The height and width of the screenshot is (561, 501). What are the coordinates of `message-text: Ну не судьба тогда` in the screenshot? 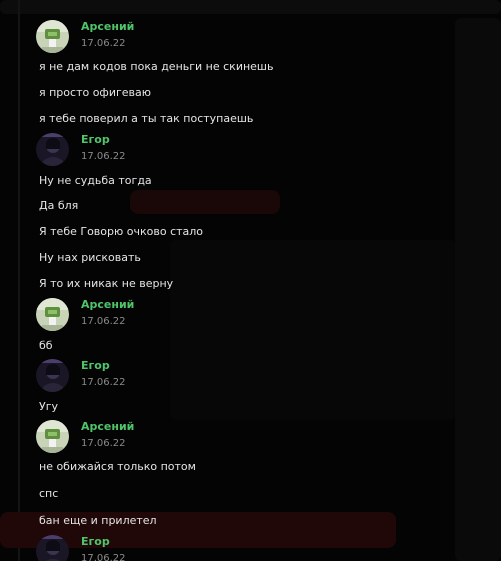 It's located at (95, 180).